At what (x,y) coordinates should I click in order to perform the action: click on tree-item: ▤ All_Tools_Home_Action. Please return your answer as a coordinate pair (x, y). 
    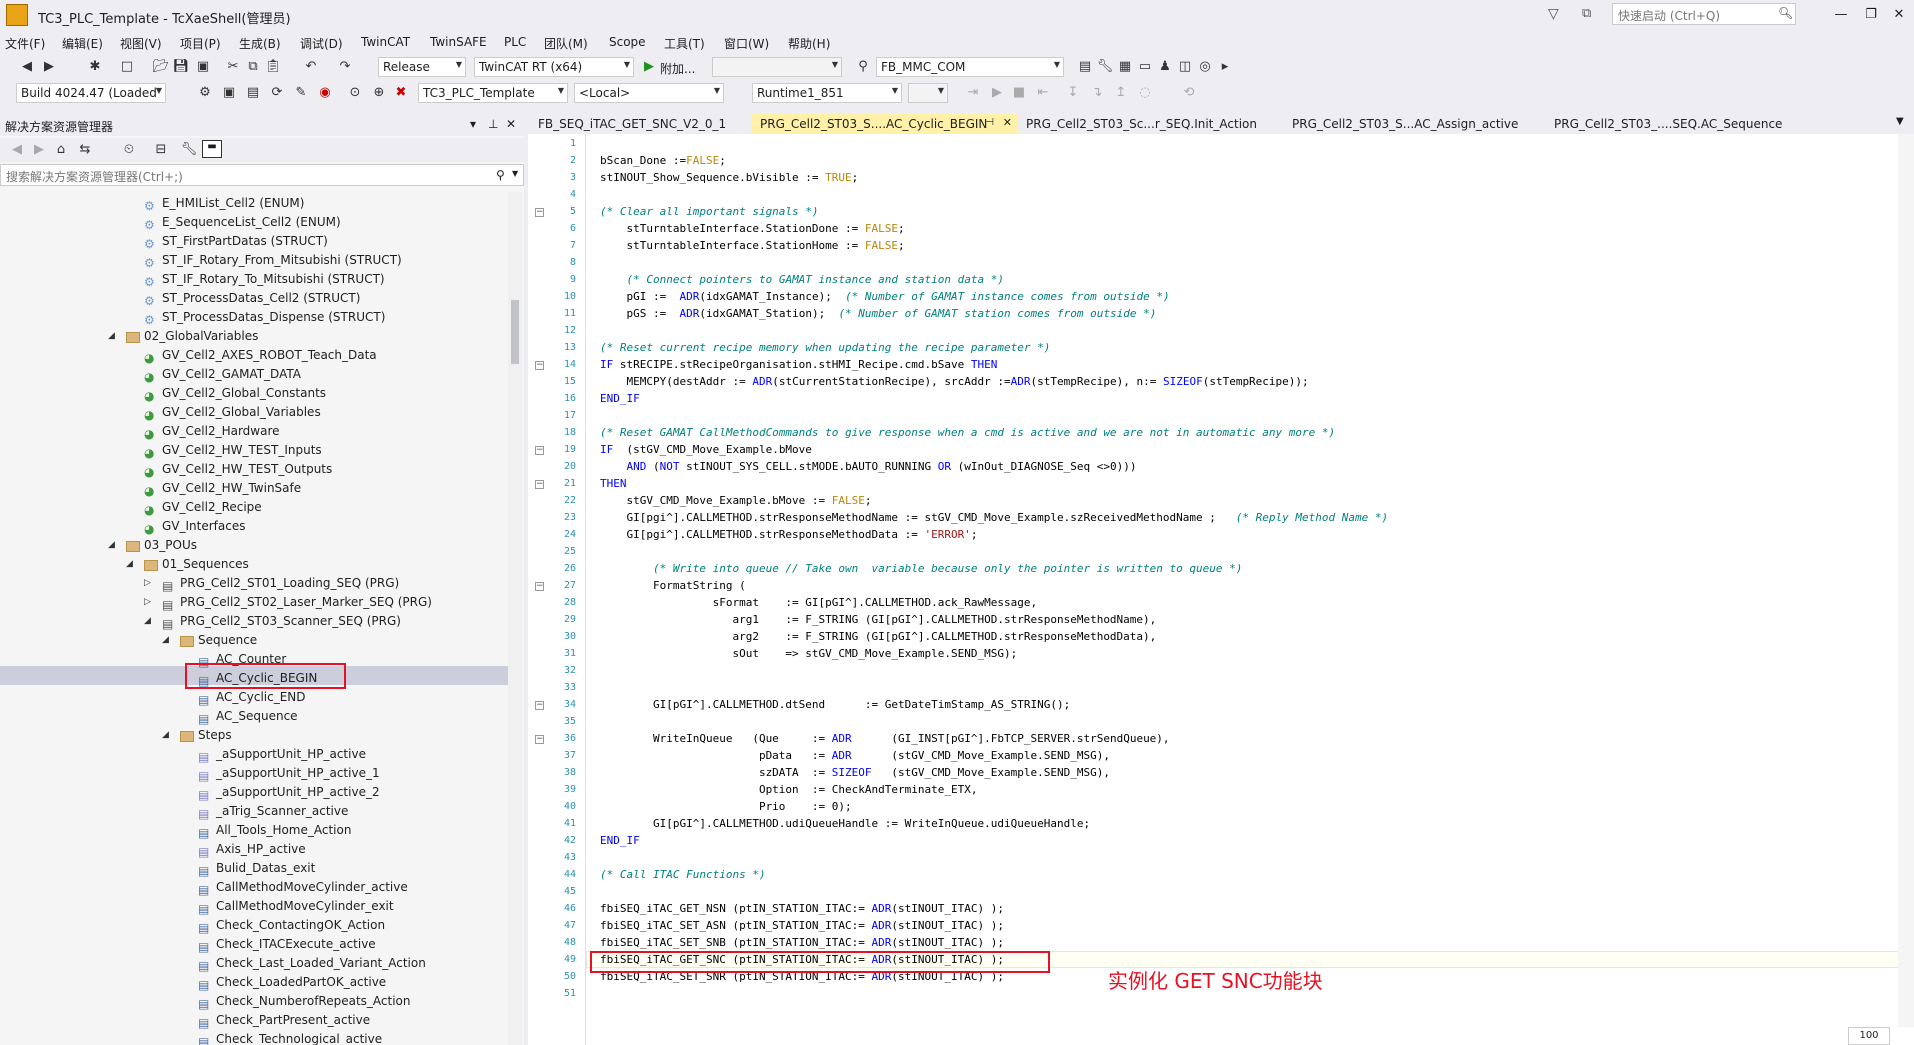
    Looking at the image, I should click on (274, 830).